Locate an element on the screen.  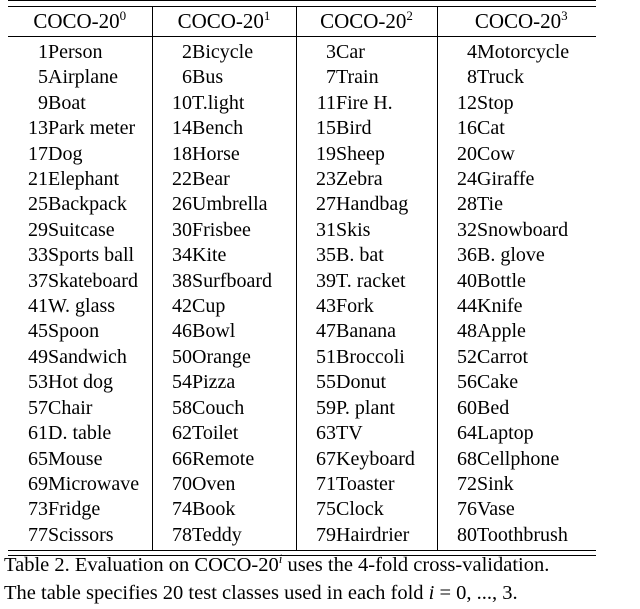
class-id-cell: 52 is located at coordinates (456, 357).